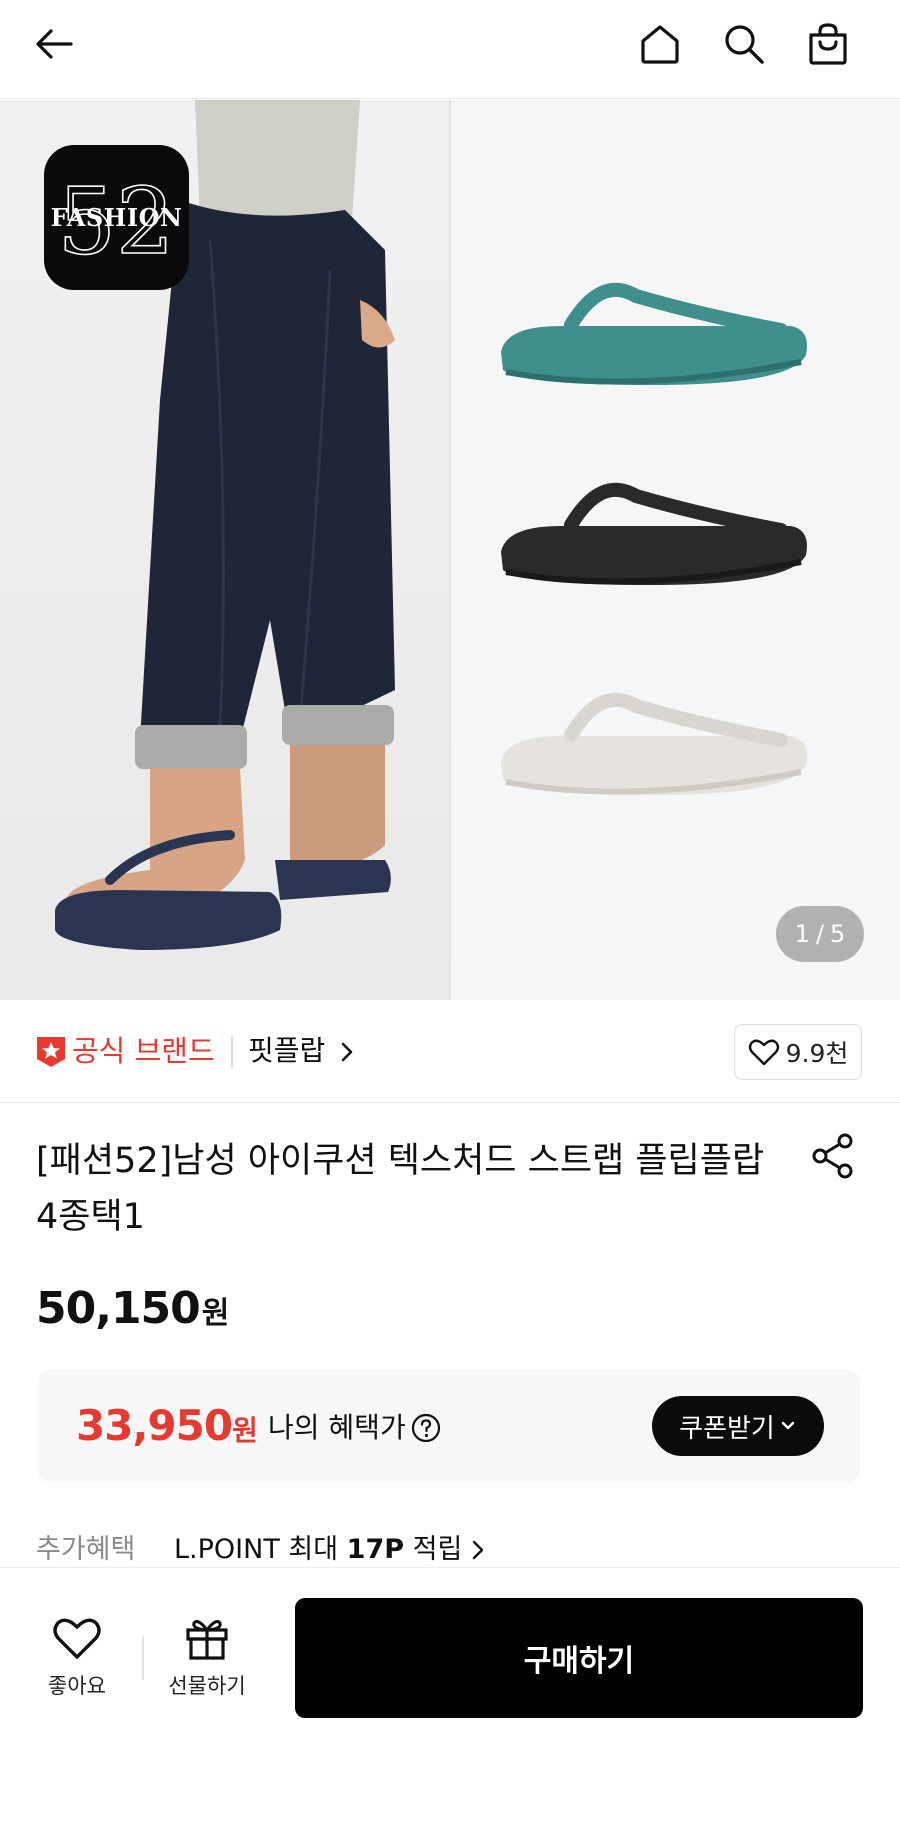 The image size is (900, 1823). Describe the element at coordinates (817, 1053) in the screenshot. I see `like-count: 9.9천` at that location.